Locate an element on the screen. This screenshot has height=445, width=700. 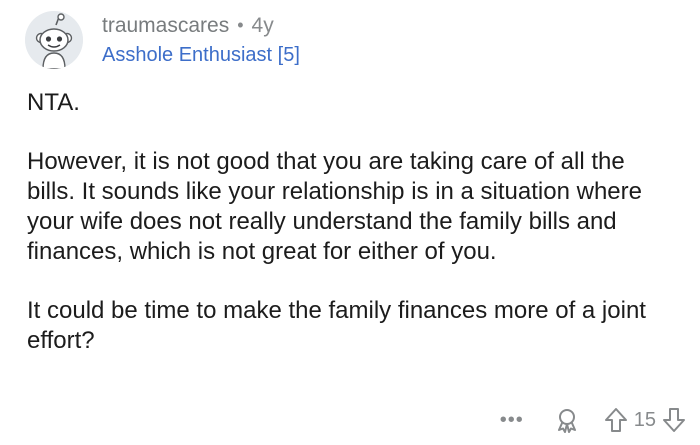
downvote-arrow-icon is located at coordinates (674, 420).